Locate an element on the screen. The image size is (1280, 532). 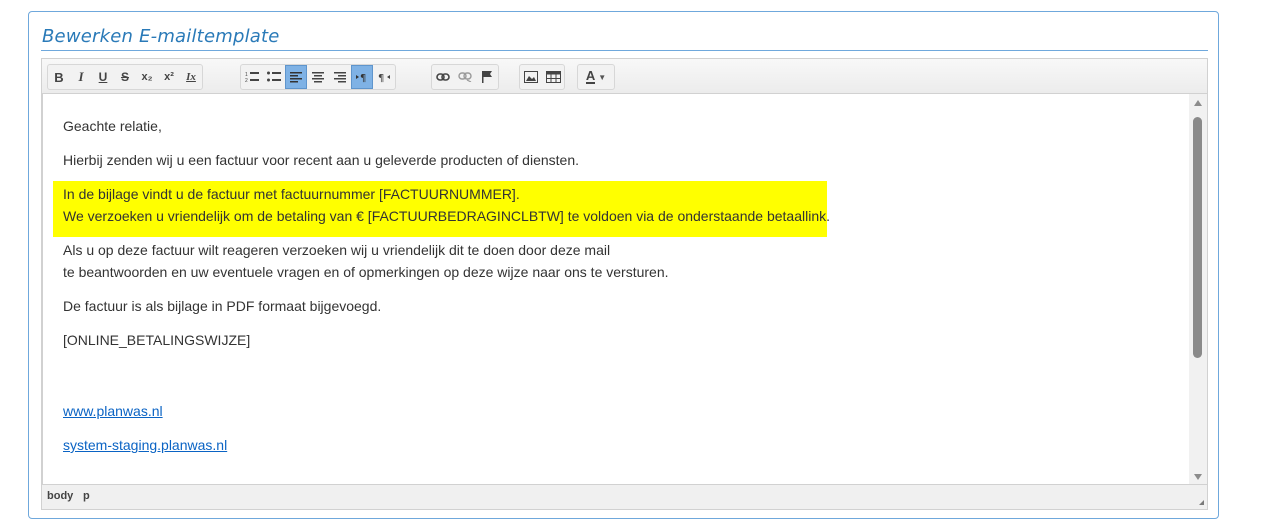
rtl-button: ¶ is located at coordinates (384, 77).